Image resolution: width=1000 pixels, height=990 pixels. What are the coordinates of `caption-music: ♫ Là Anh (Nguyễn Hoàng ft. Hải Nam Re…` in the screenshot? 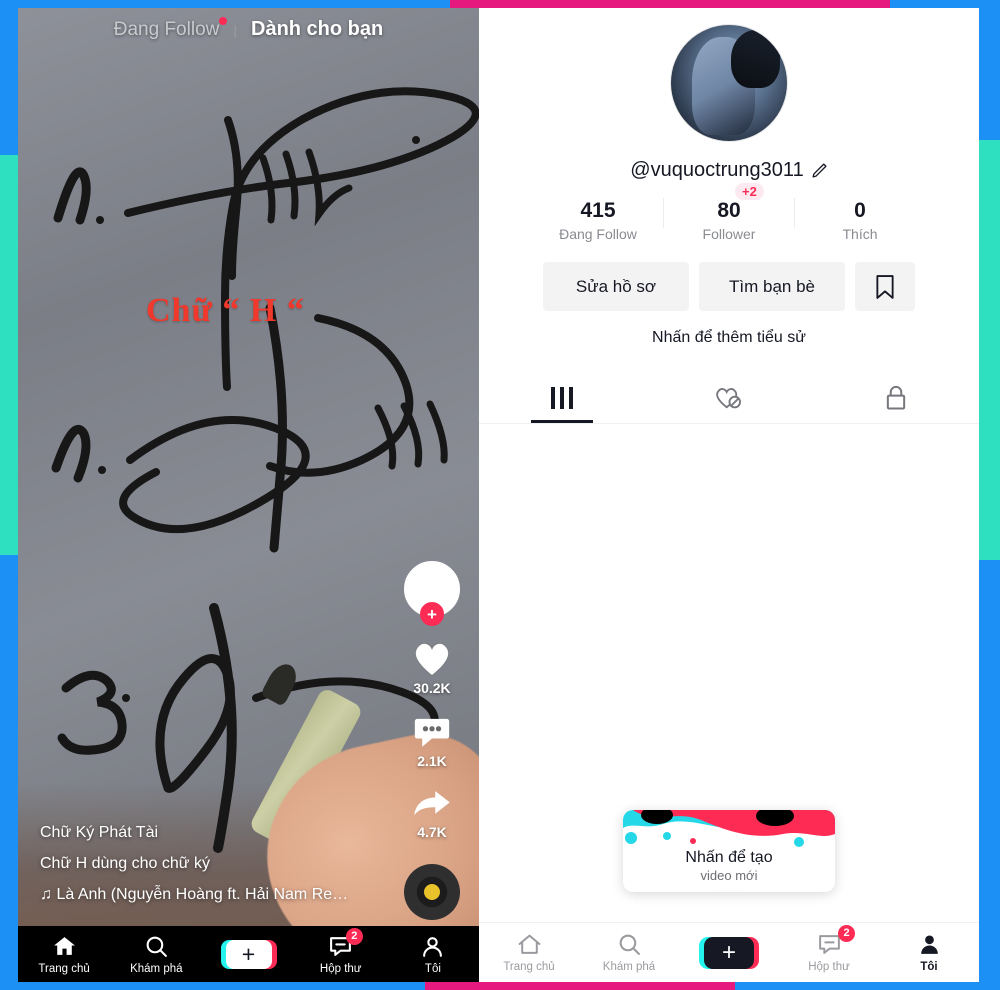 It's located at (205, 894).